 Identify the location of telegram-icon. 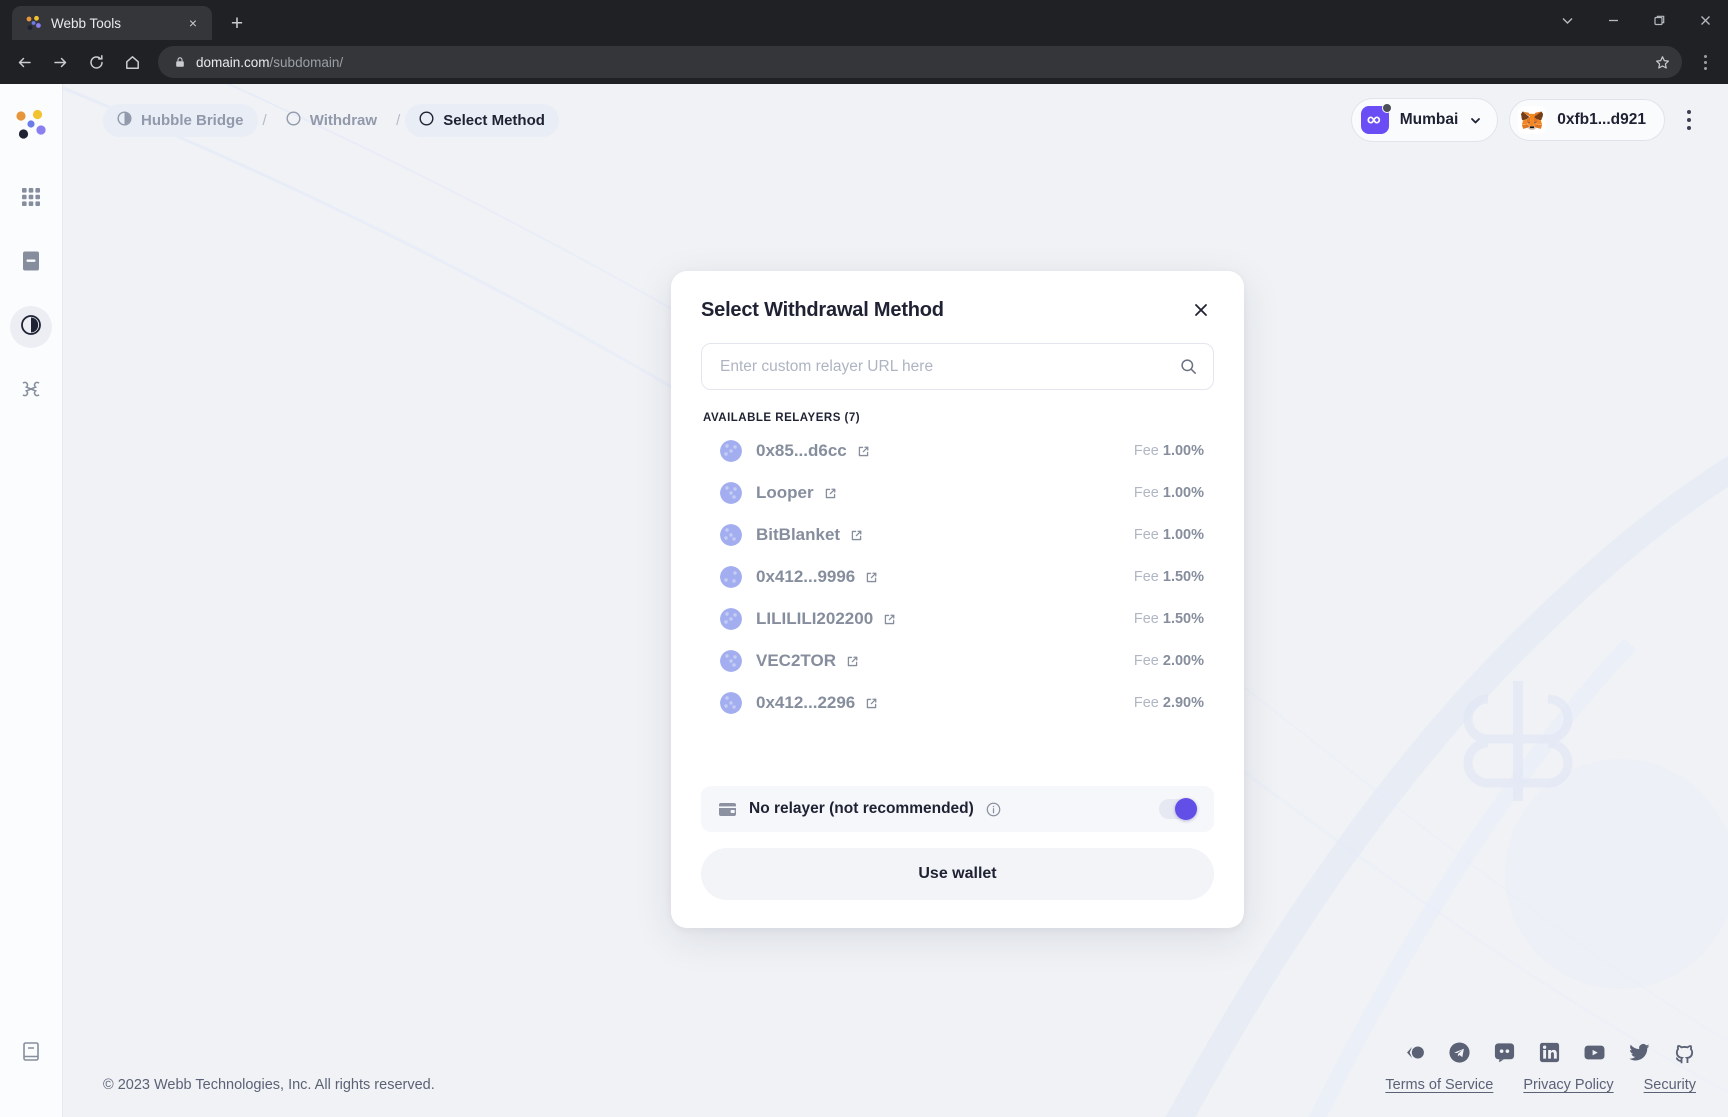
(1459, 1052).